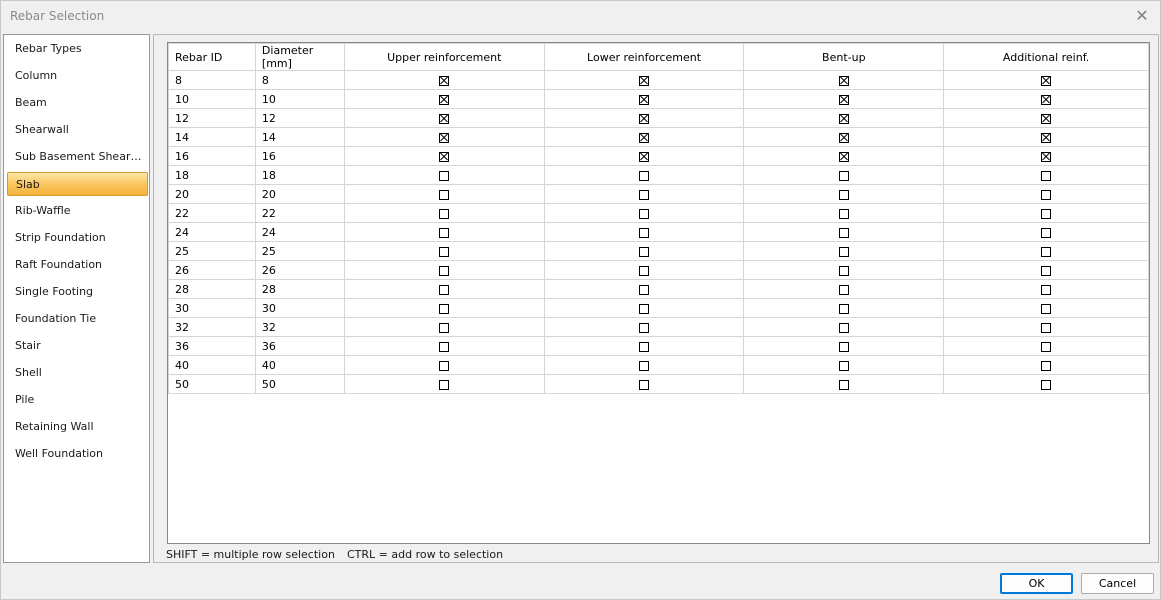  What do you see at coordinates (212, 308) in the screenshot?
I see `rebar-id-cell: 30` at bounding box center [212, 308].